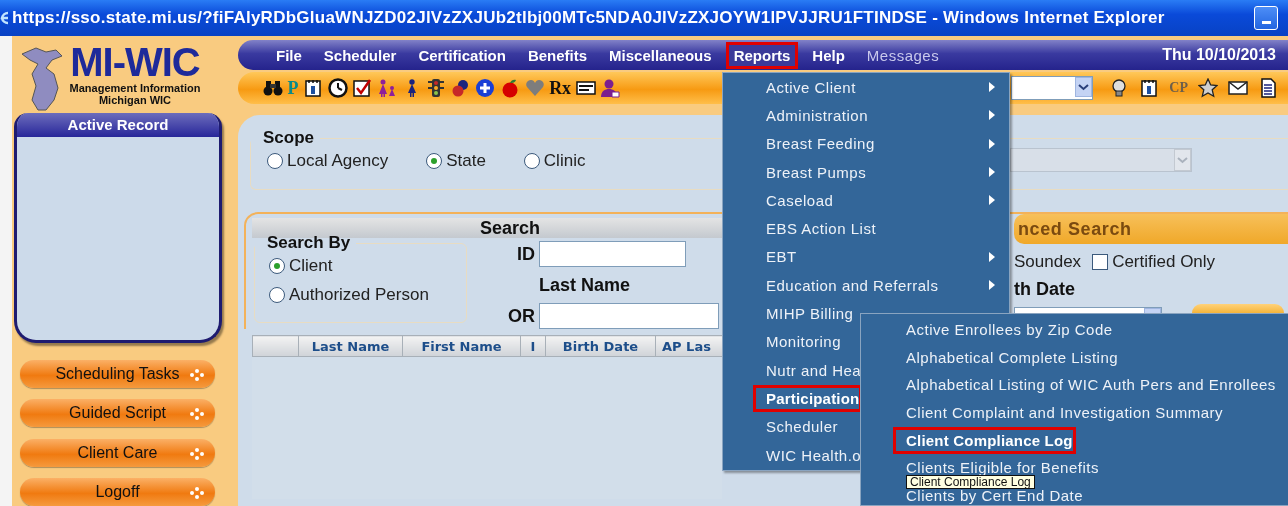  What do you see at coordinates (1045, 289) in the screenshot?
I see `field-label: th Date` at bounding box center [1045, 289].